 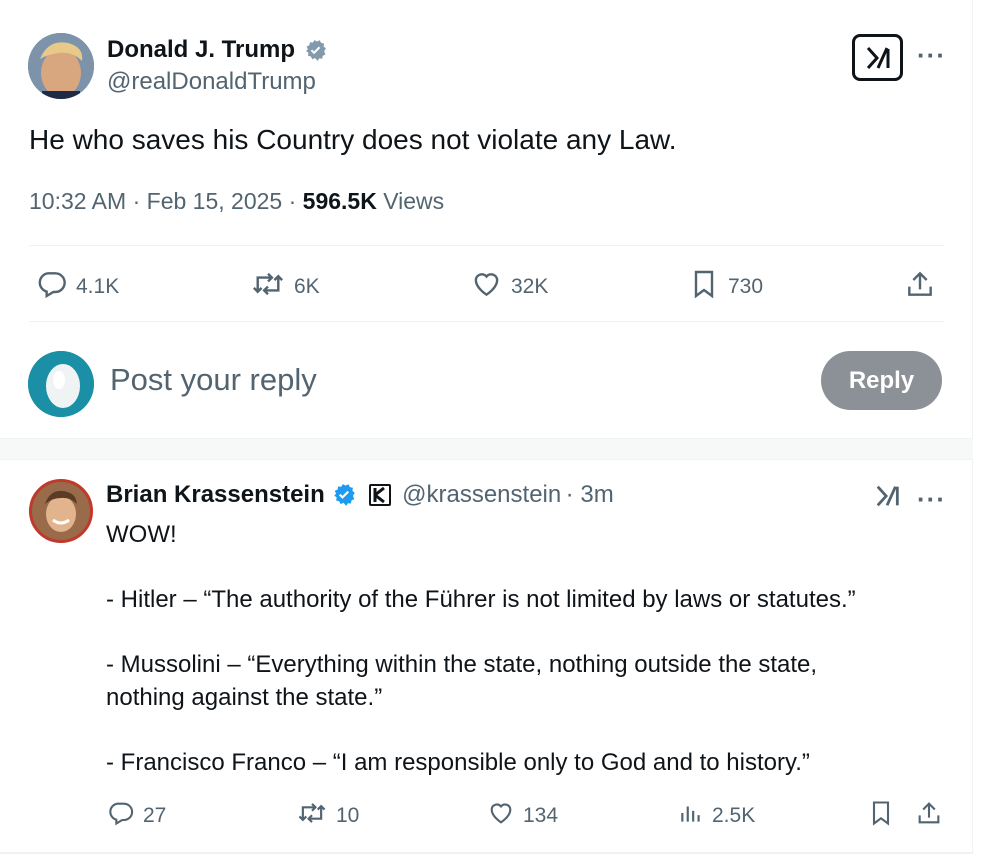 I want to click on like-action: 134, so click(x=522, y=816).